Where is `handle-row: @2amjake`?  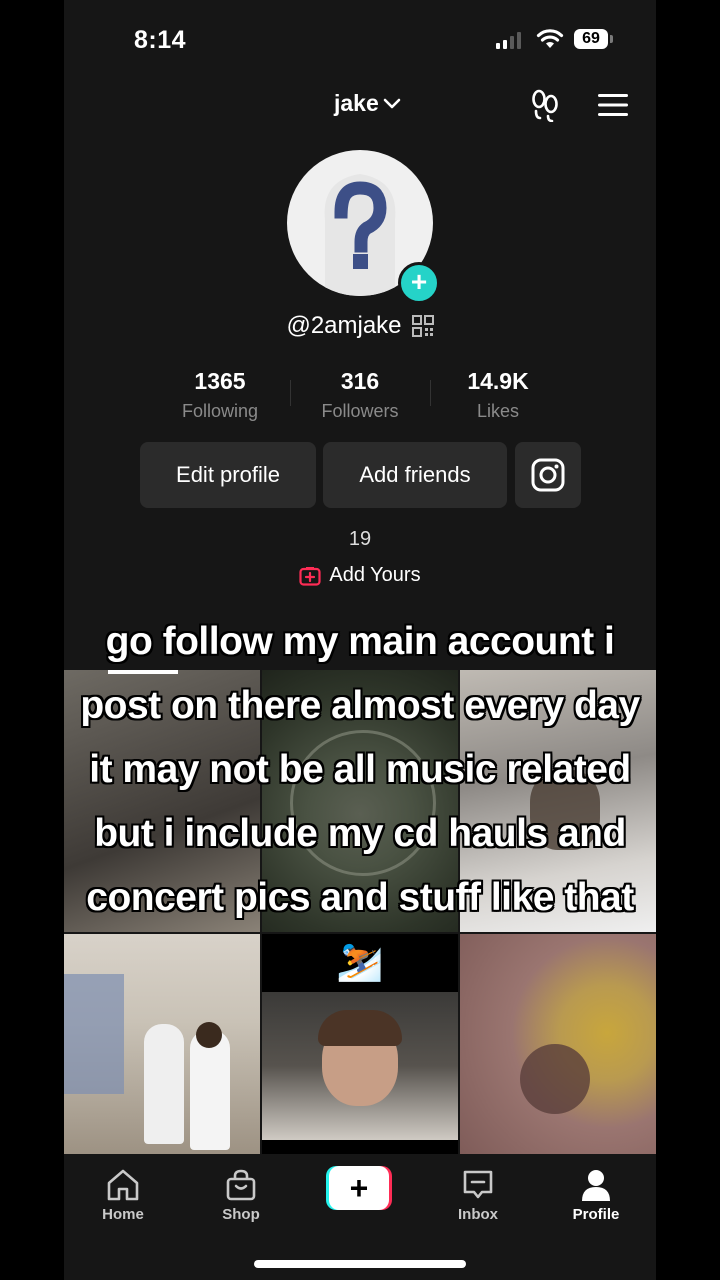 handle-row: @2amjake is located at coordinates (360, 326).